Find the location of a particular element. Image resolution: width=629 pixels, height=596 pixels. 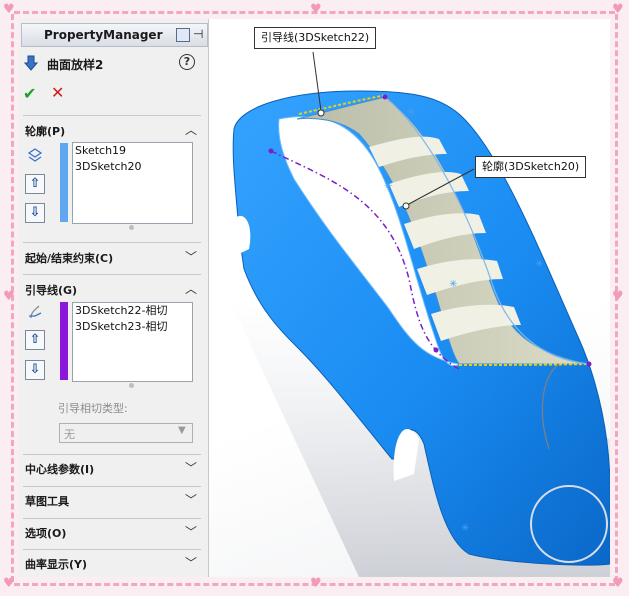

section-header-curvature-display: 曲率显示(Y) ﹀ is located at coordinates (112, 564).